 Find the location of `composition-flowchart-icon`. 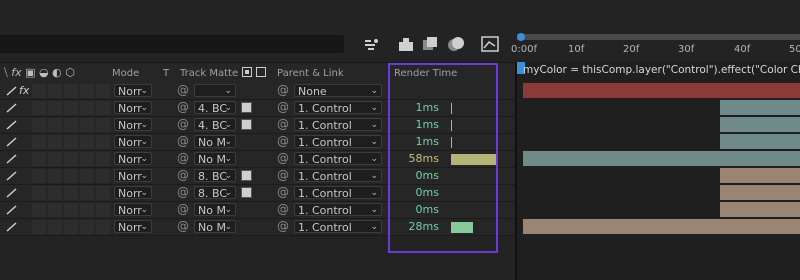

composition-flowchart-icon is located at coordinates (372, 44).